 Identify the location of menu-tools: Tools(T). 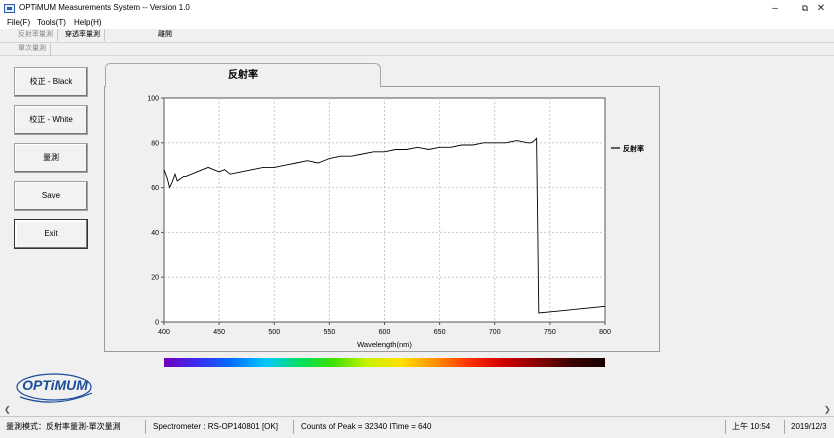
(51, 22).